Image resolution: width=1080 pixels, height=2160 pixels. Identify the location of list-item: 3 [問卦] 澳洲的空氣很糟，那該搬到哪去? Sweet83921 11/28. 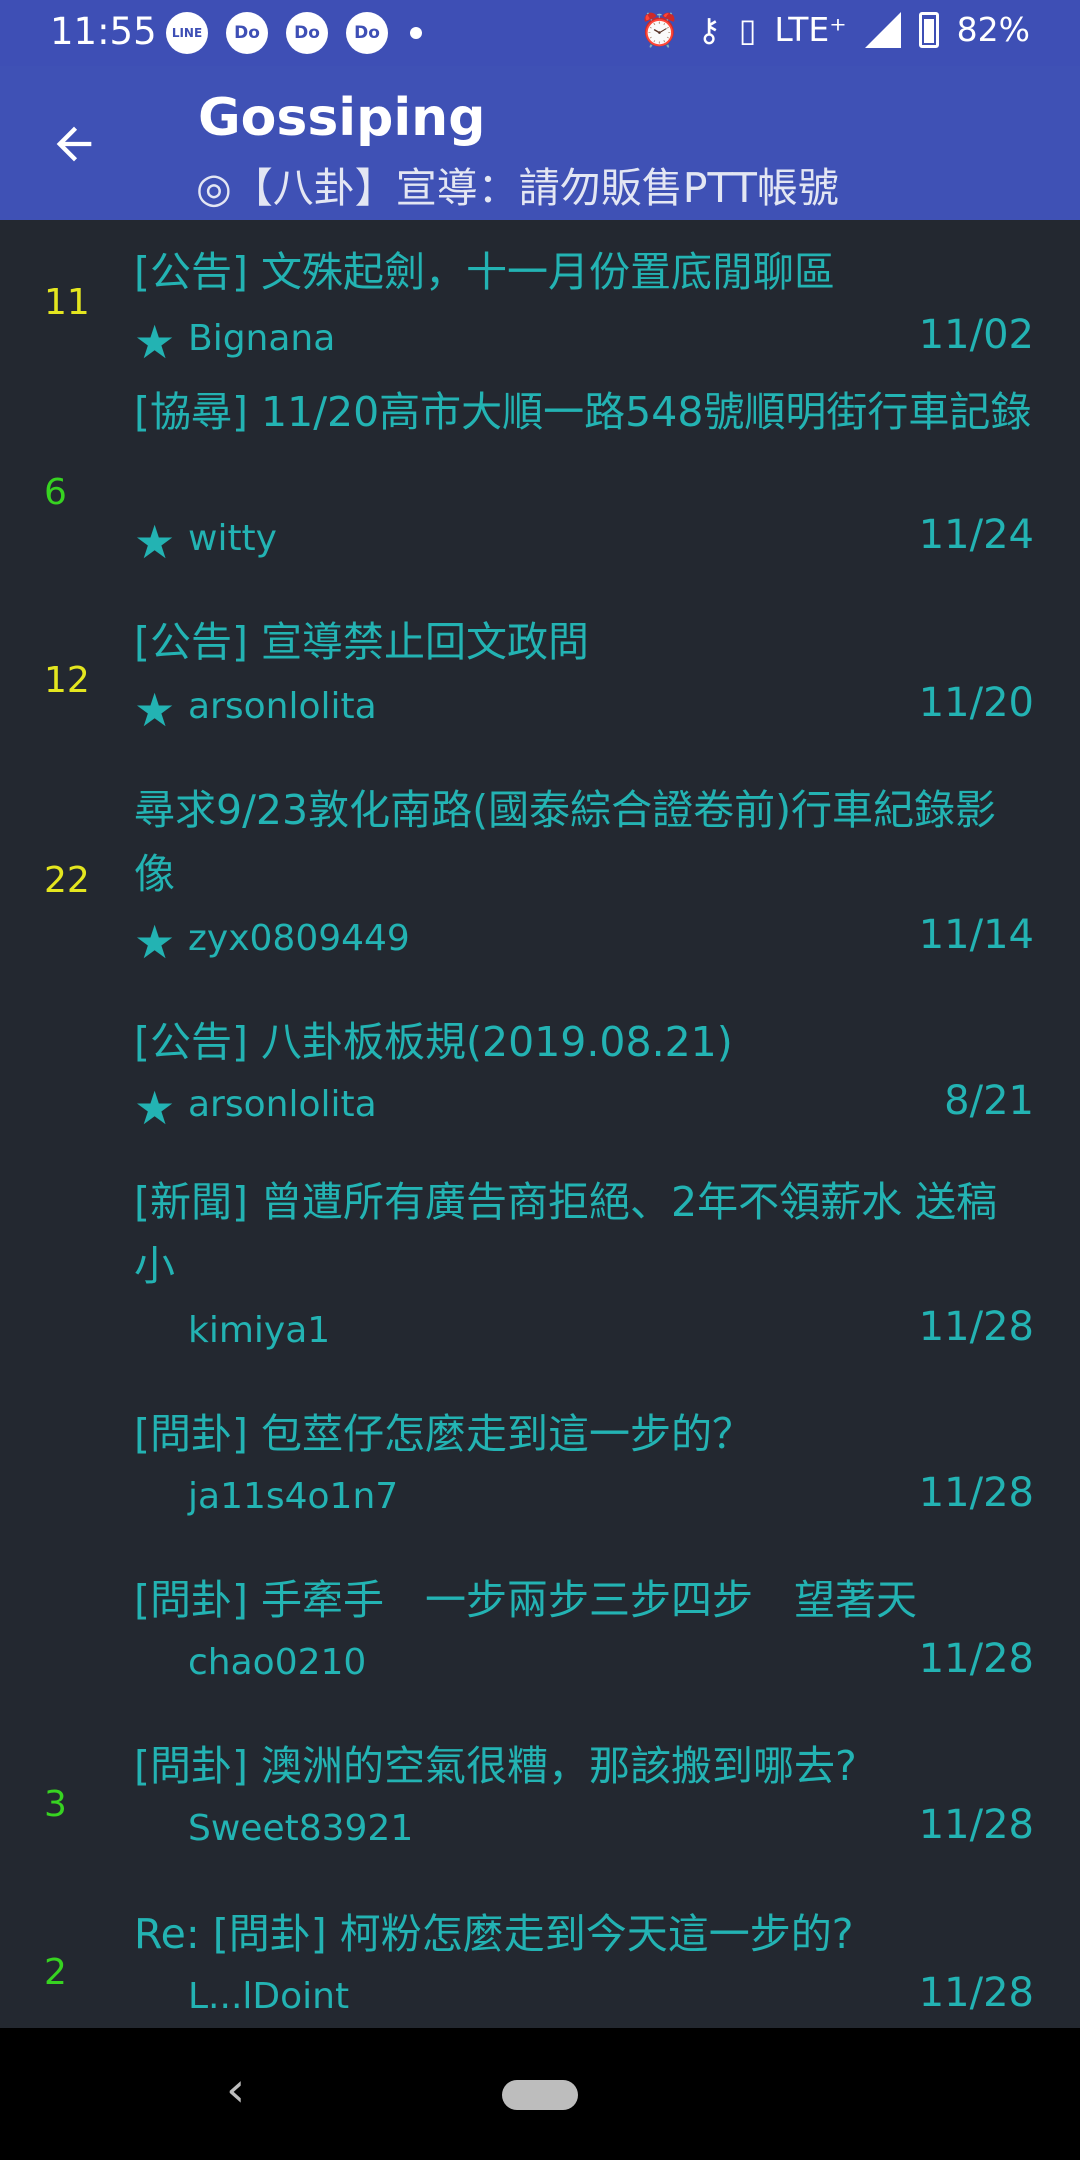
(540, 1818).